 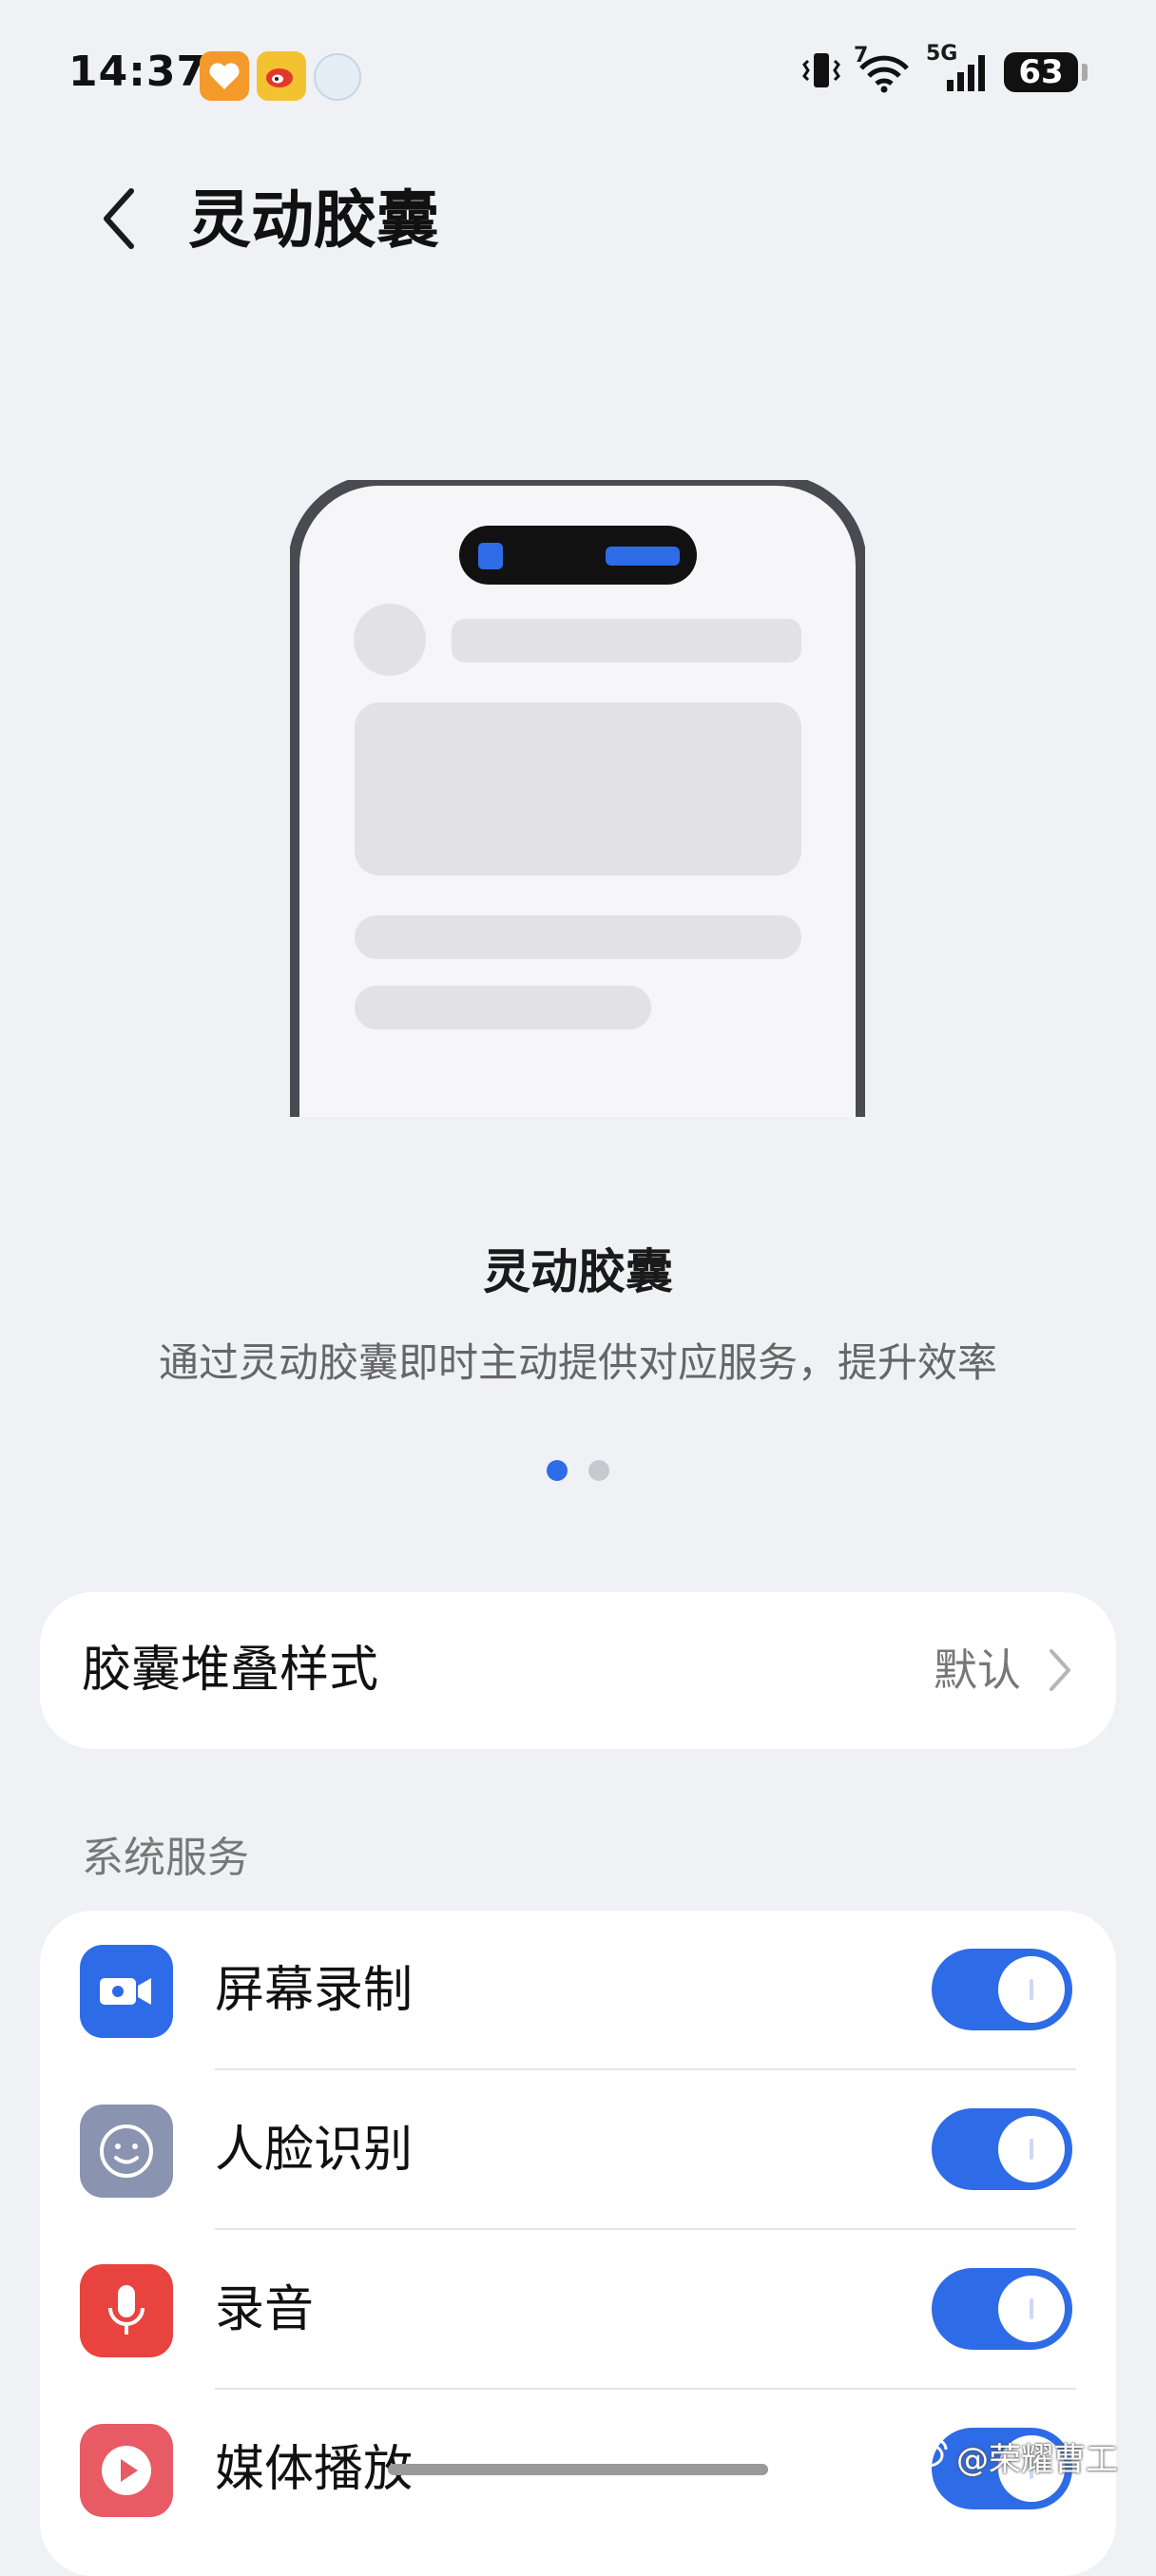 What do you see at coordinates (1060, 1670) in the screenshot?
I see `chevron-right-icon` at bounding box center [1060, 1670].